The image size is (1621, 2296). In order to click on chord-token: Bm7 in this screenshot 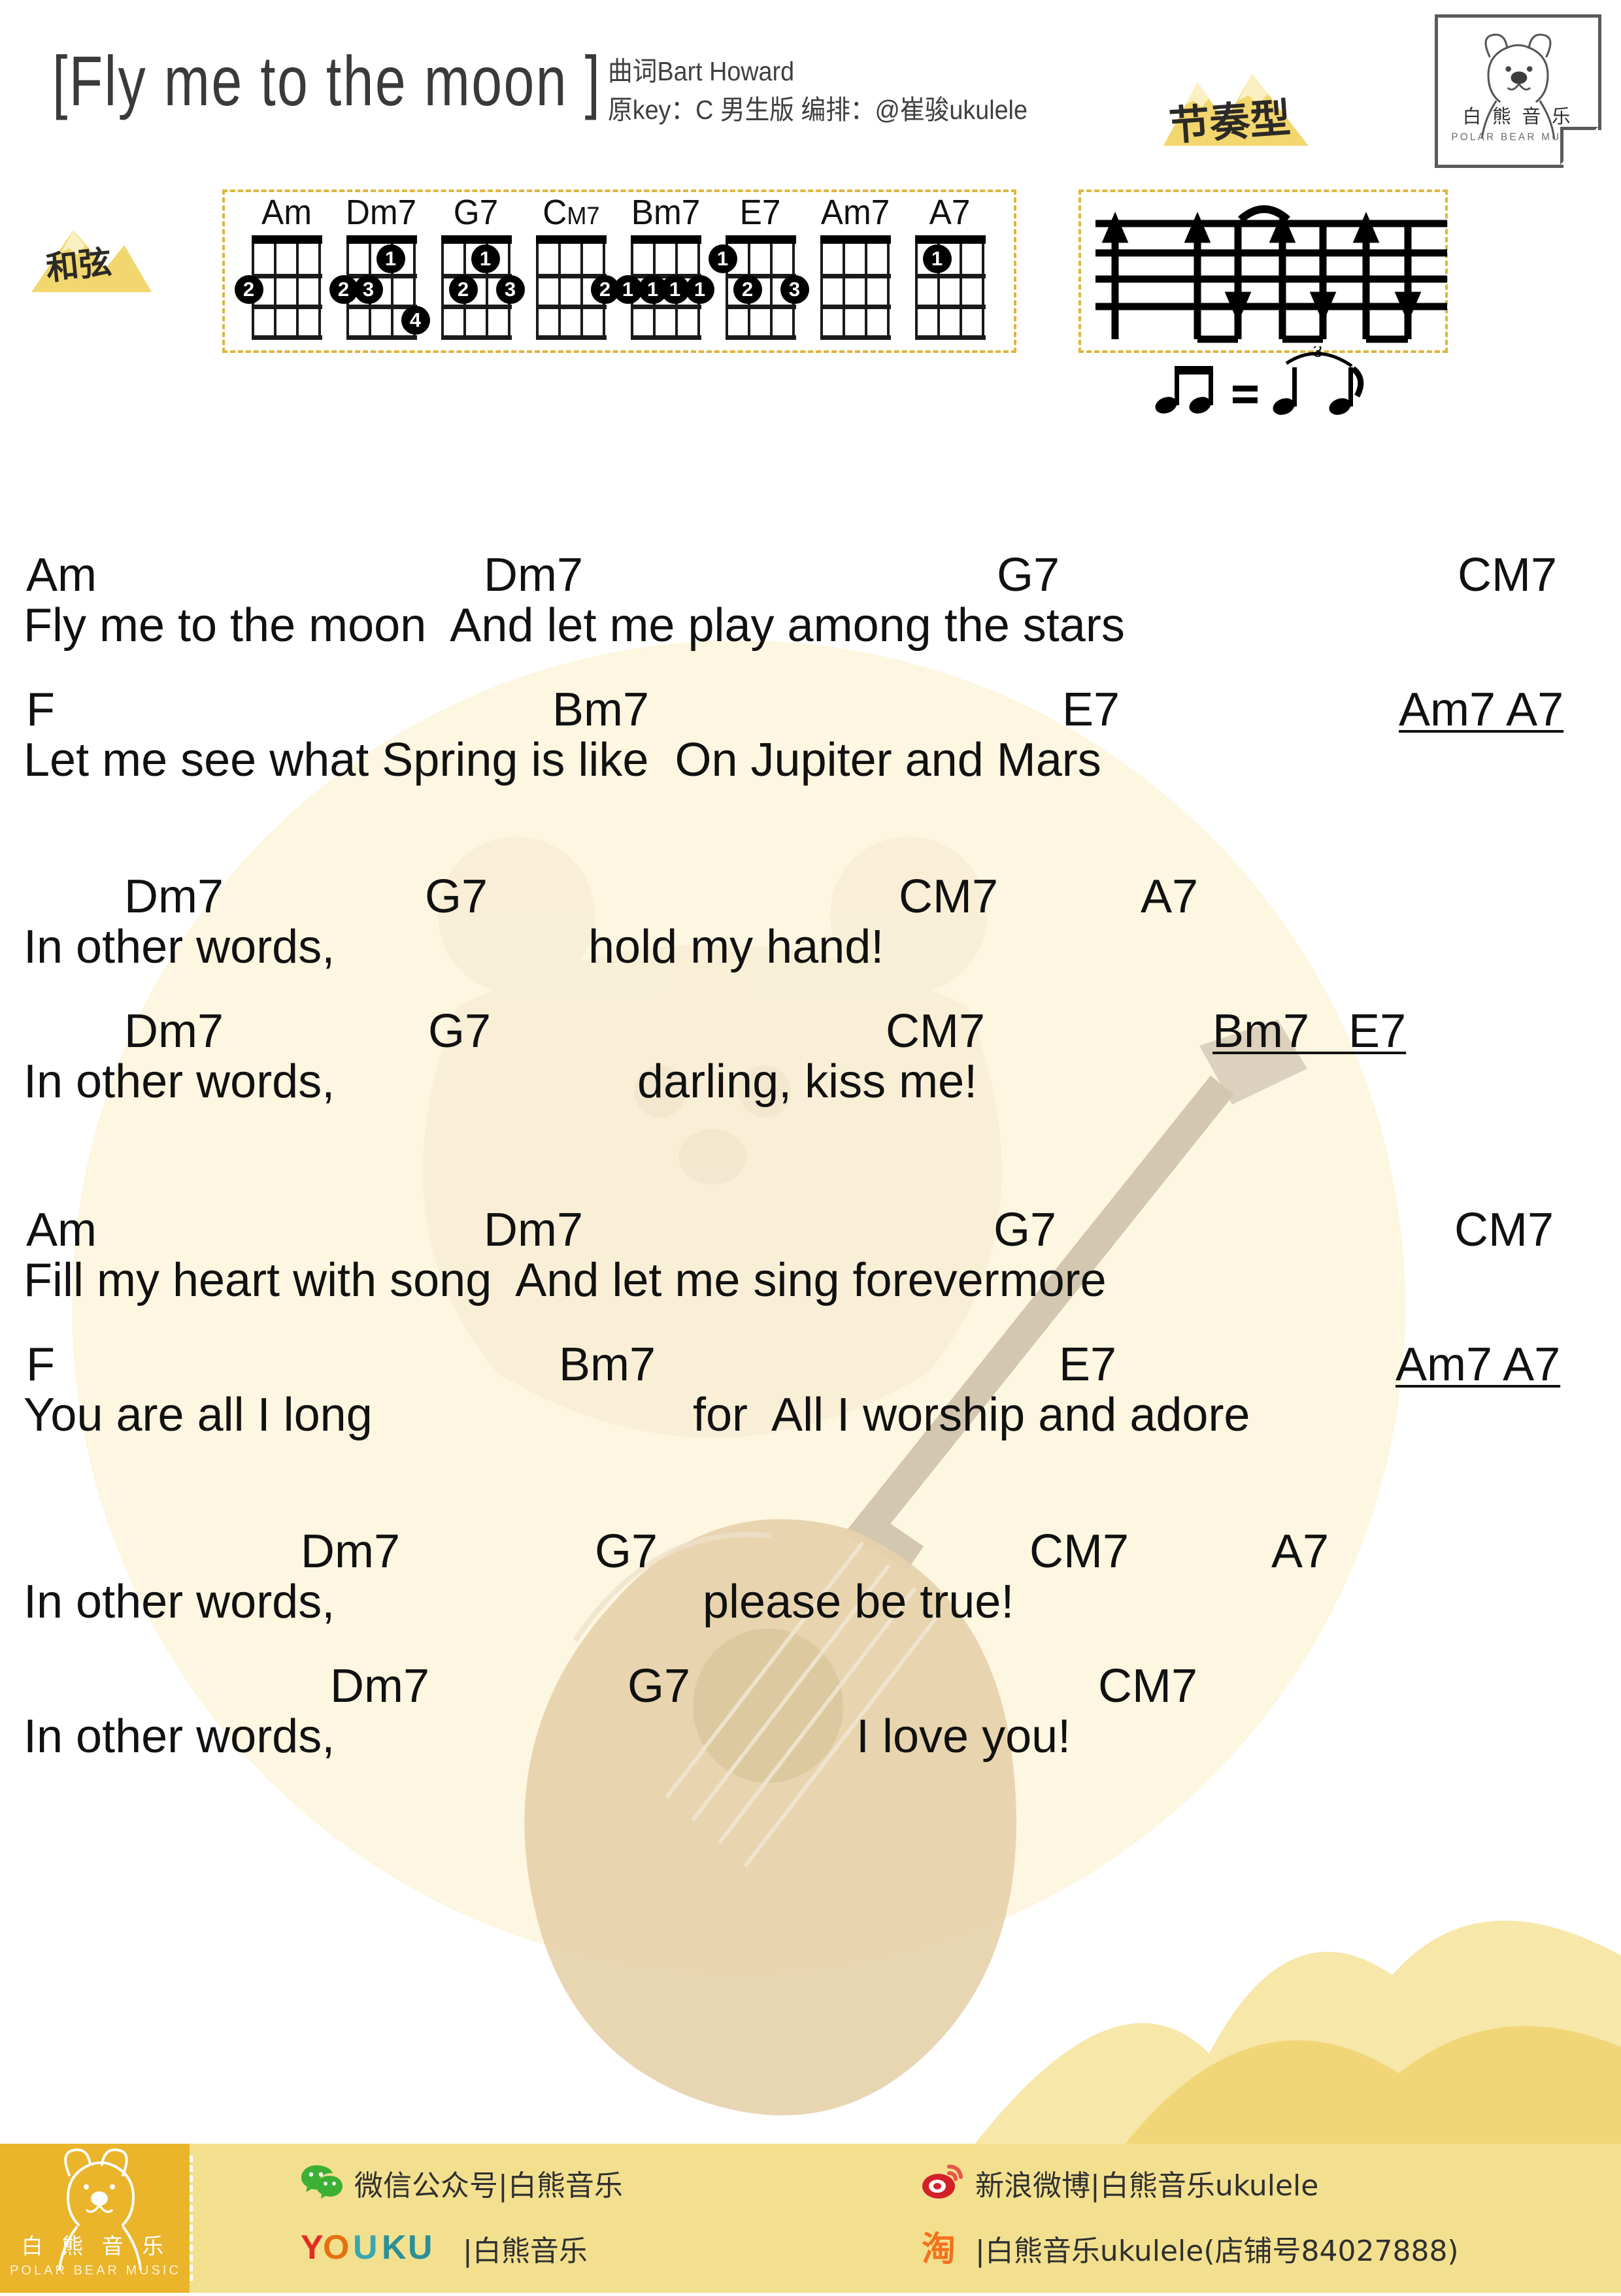, I will do `click(601, 710)`.